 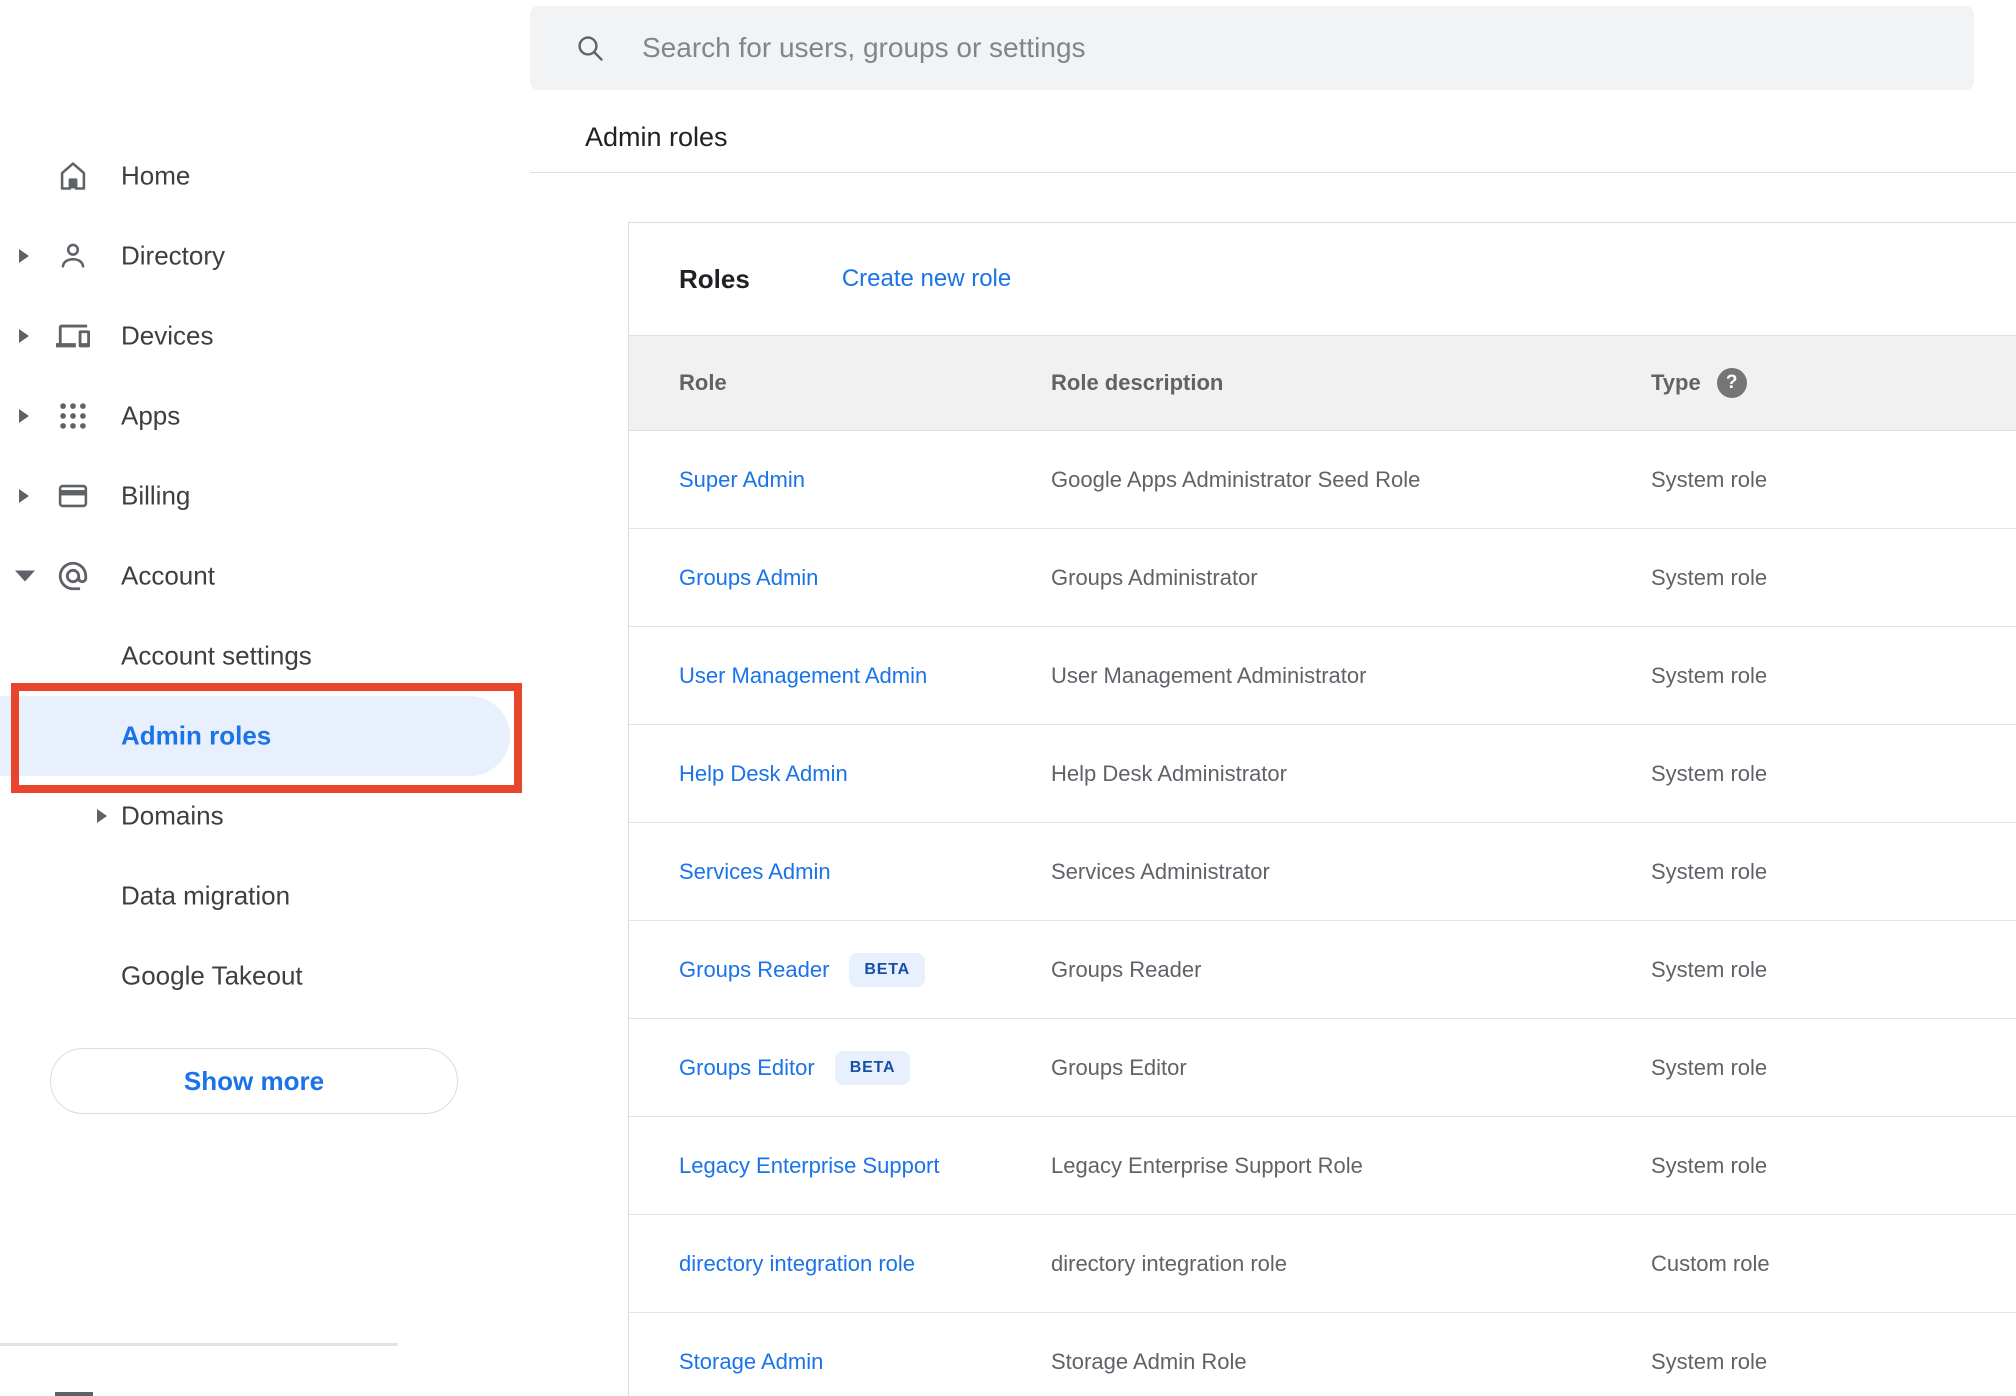 What do you see at coordinates (73, 336) in the screenshot?
I see `devices-icon` at bounding box center [73, 336].